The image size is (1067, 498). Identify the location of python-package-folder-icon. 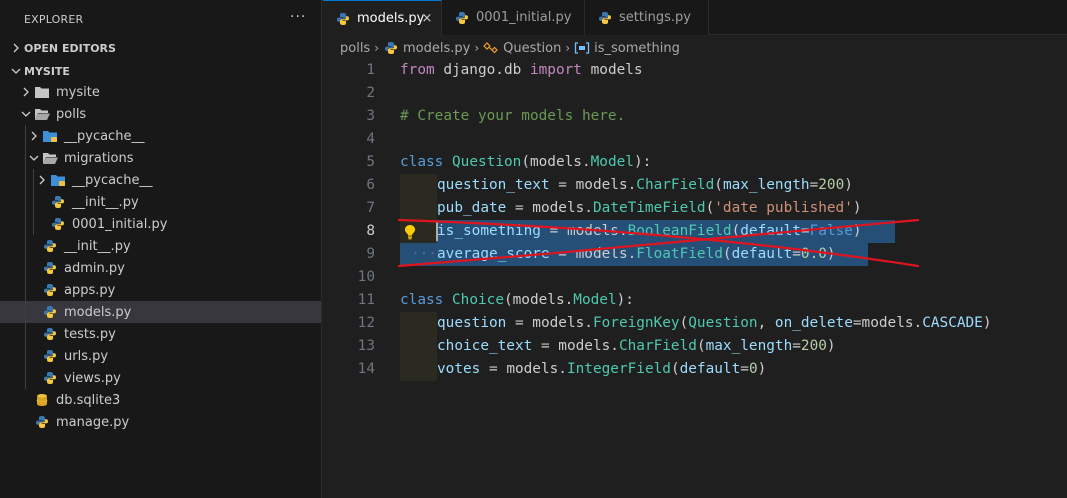
(50, 136).